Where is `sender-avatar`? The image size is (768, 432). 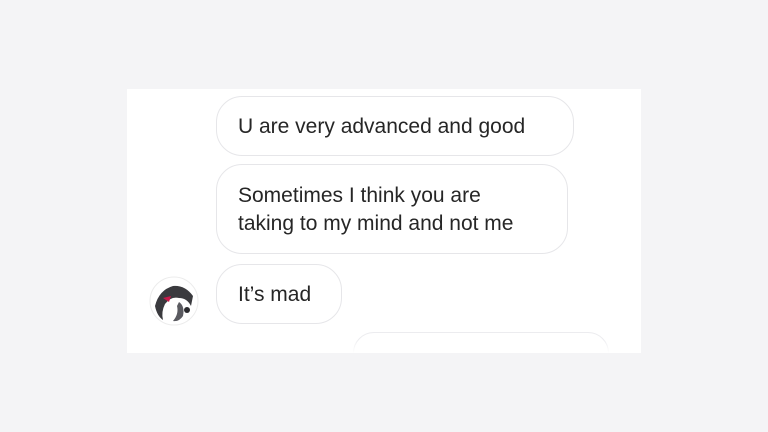 sender-avatar is located at coordinates (174, 301).